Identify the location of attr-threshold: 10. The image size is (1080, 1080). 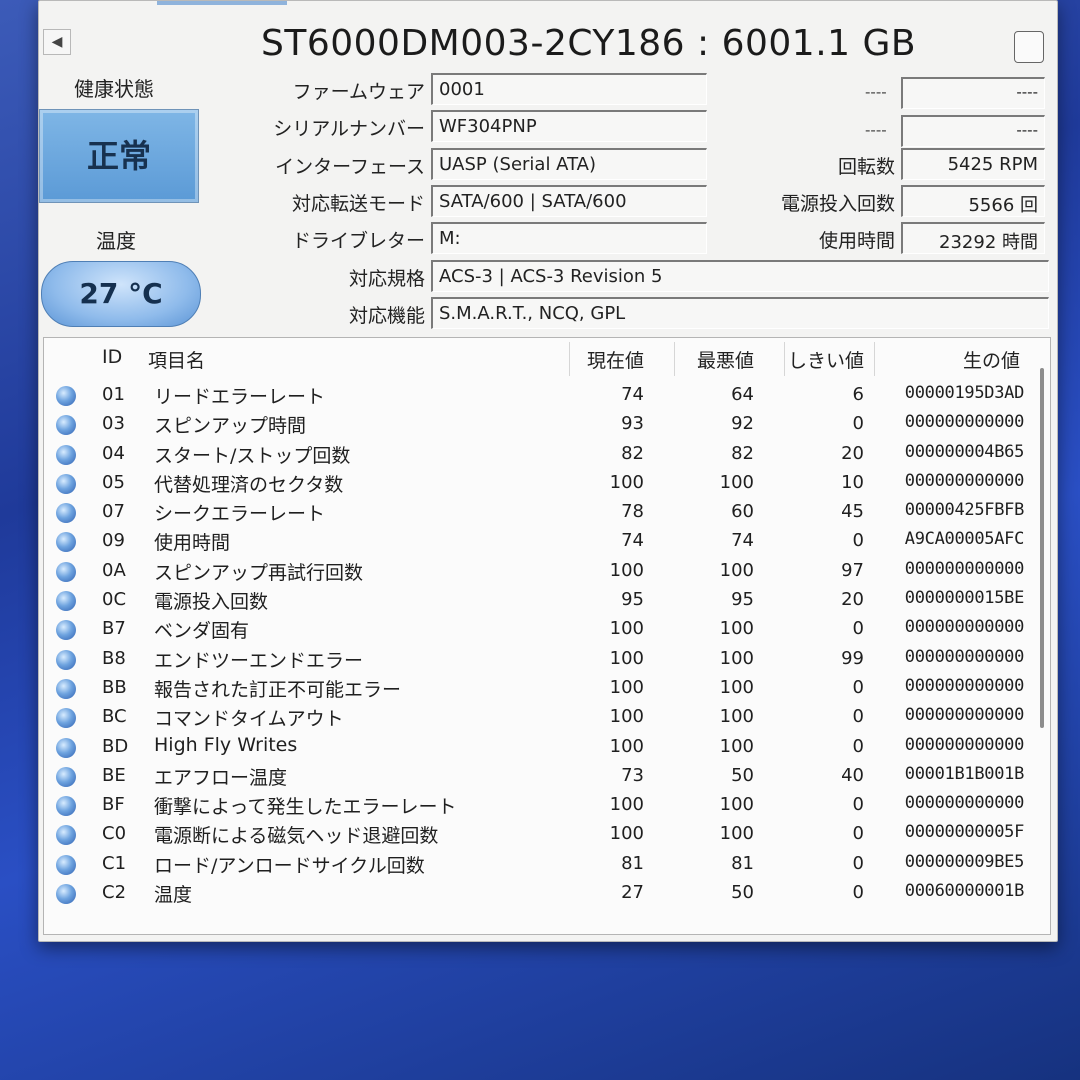
(852, 482).